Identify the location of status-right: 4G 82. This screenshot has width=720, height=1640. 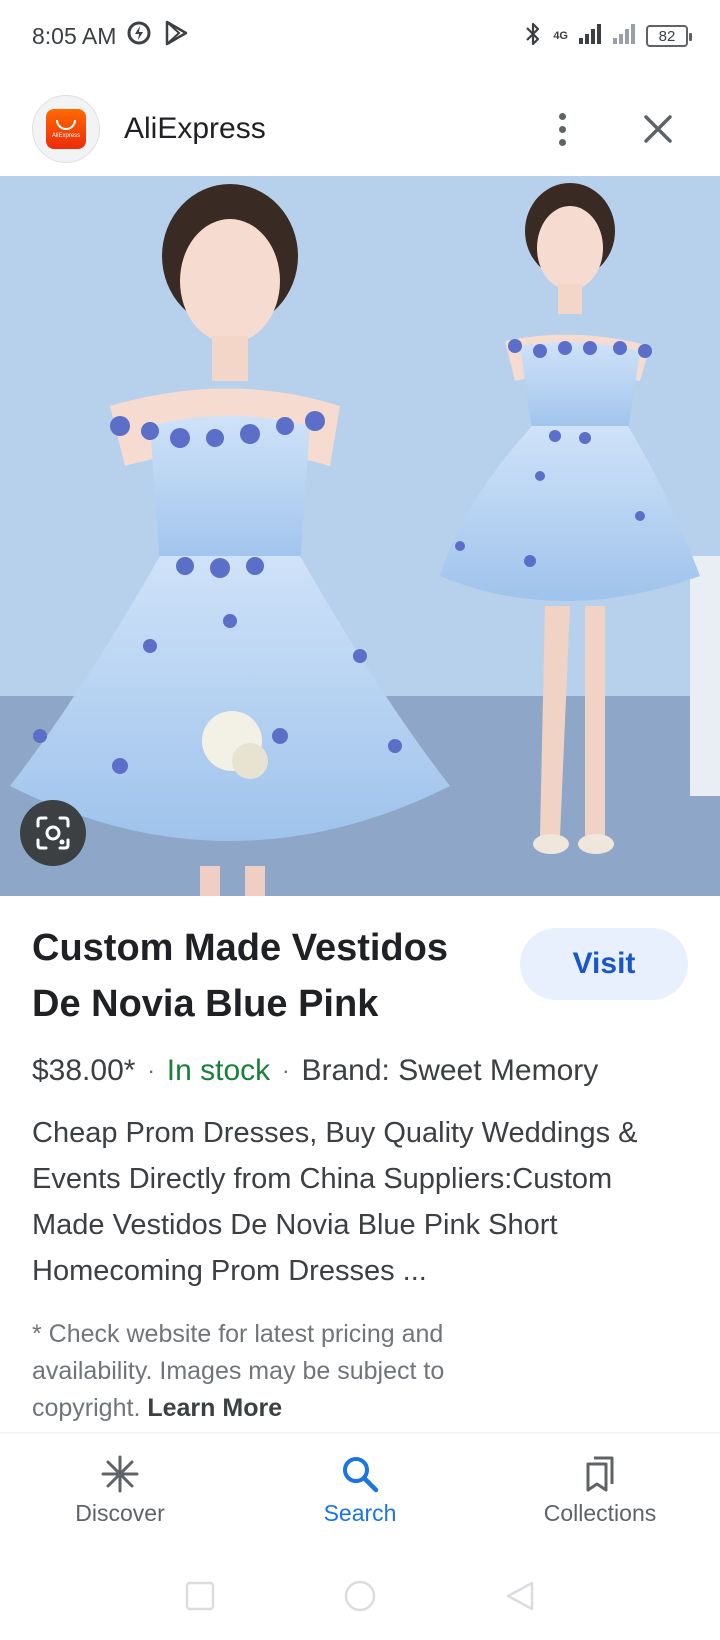
(607, 36).